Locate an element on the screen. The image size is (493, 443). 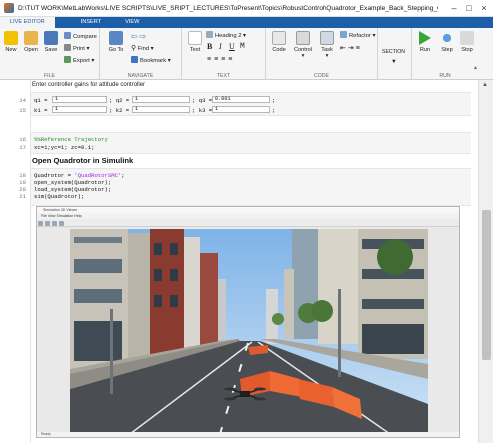
code-line: open_system(Quadrotor); is located at coordinates (73, 182).